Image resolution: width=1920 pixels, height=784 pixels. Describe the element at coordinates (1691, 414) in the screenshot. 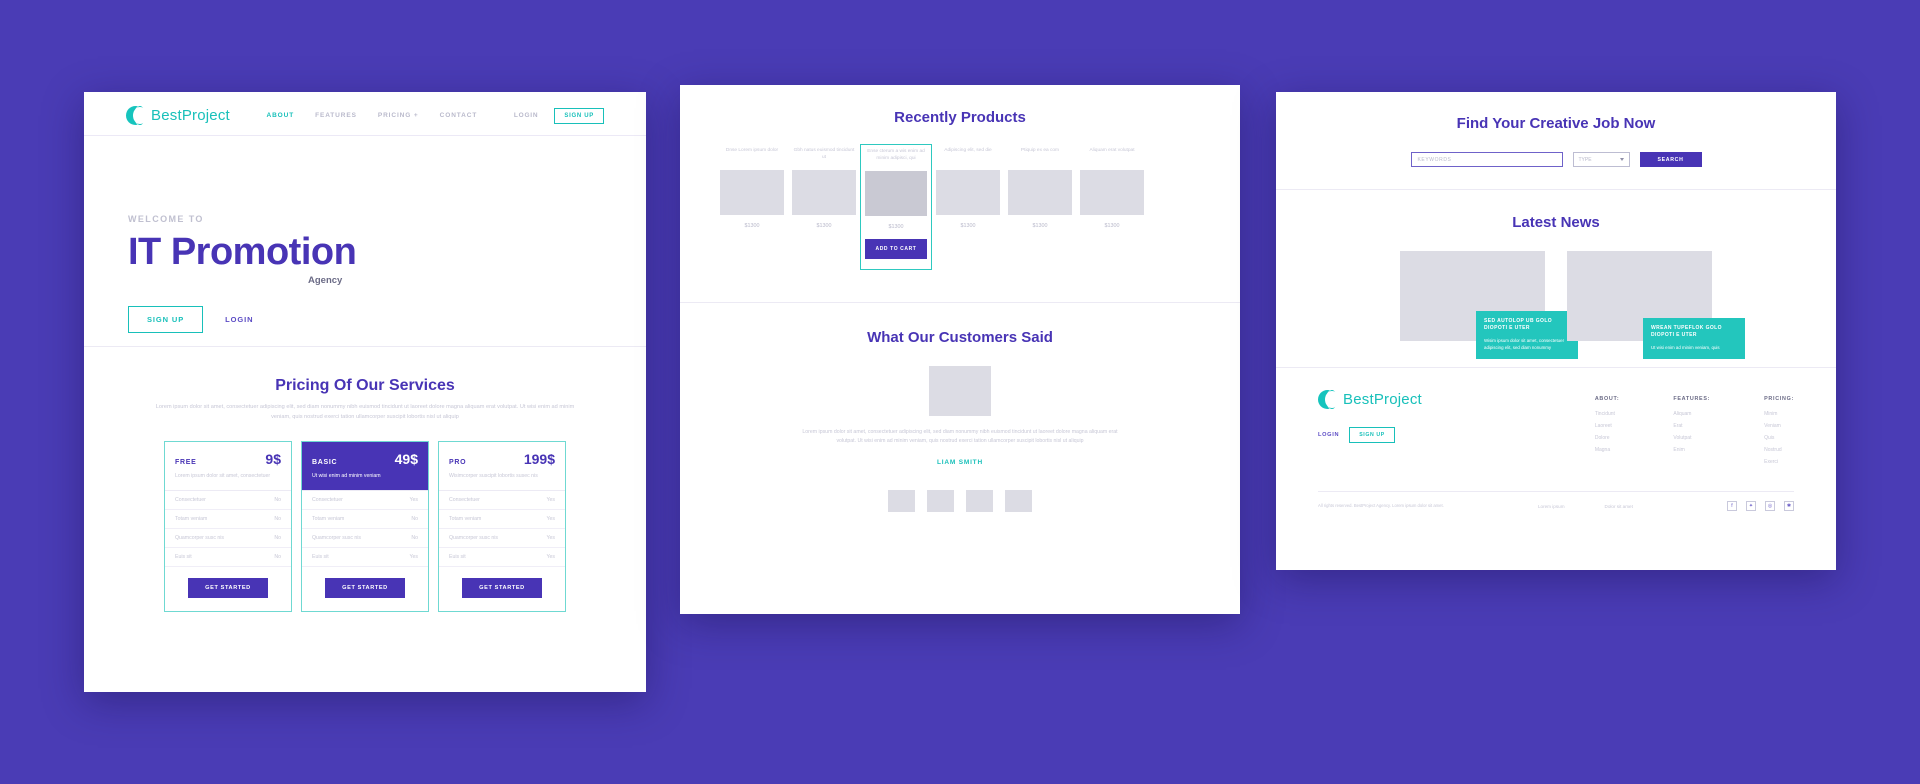

I see `footer-link: Aliquam` at that location.